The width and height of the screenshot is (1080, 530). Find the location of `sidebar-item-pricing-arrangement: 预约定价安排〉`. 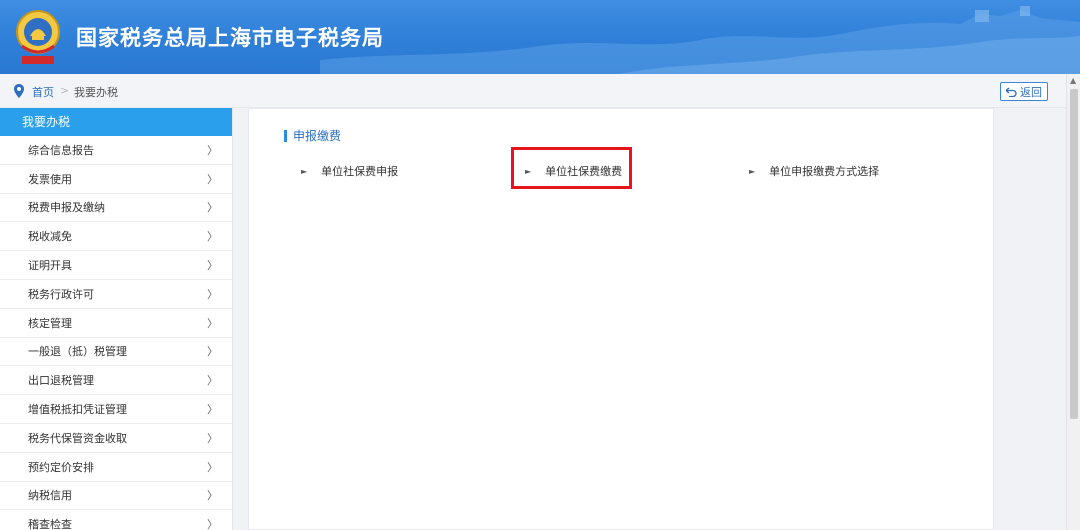

sidebar-item-pricing-arrangement: 预约定价安排〉 is located at coordinates (116, 467).